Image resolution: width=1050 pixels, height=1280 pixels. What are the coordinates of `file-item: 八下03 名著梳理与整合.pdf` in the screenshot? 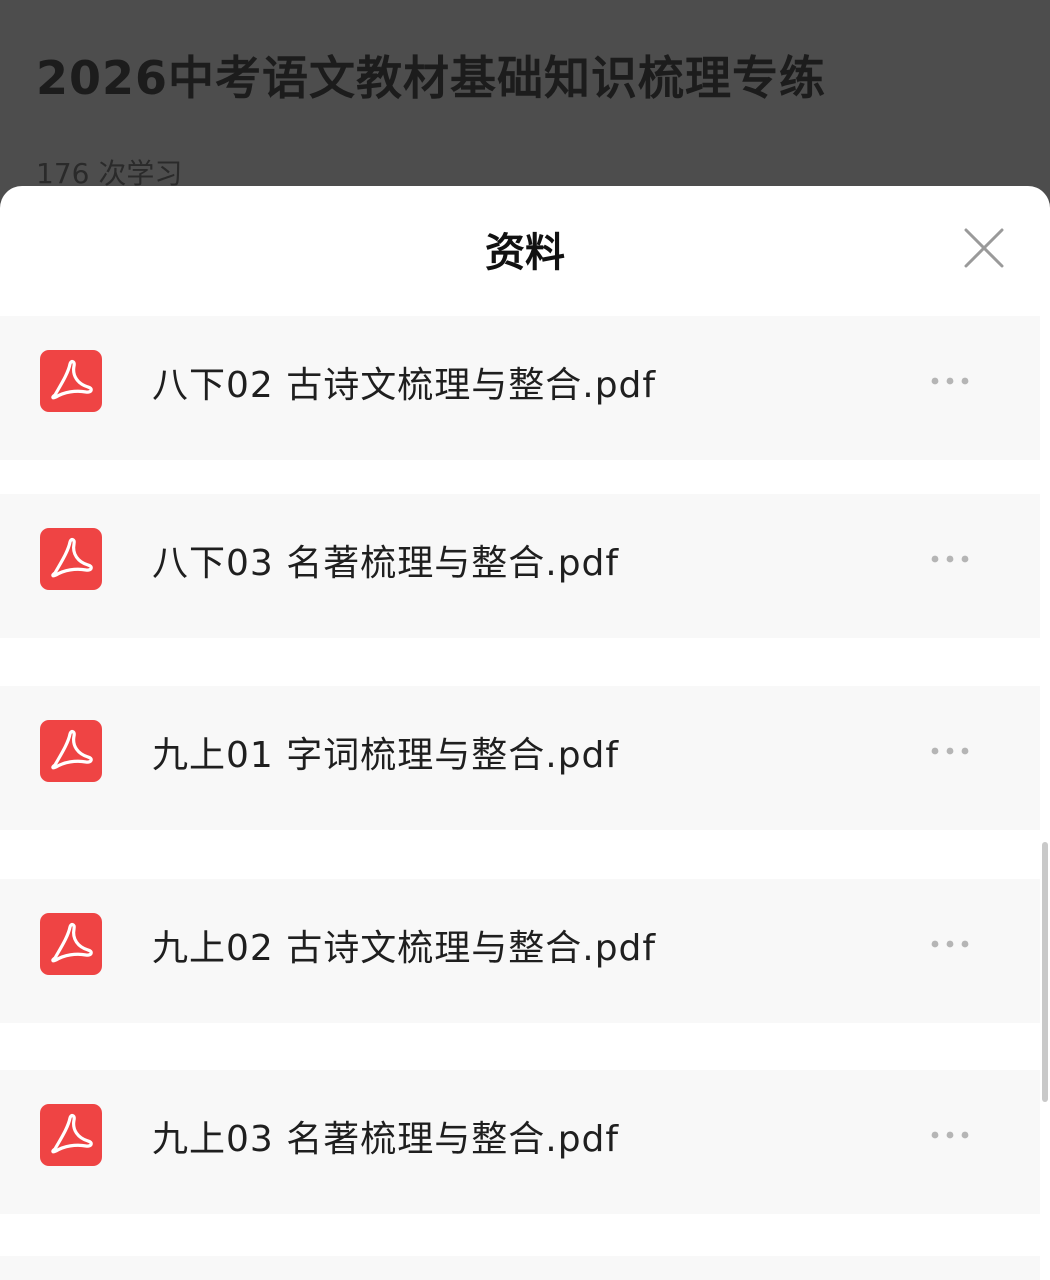 It's located at (520, 566).